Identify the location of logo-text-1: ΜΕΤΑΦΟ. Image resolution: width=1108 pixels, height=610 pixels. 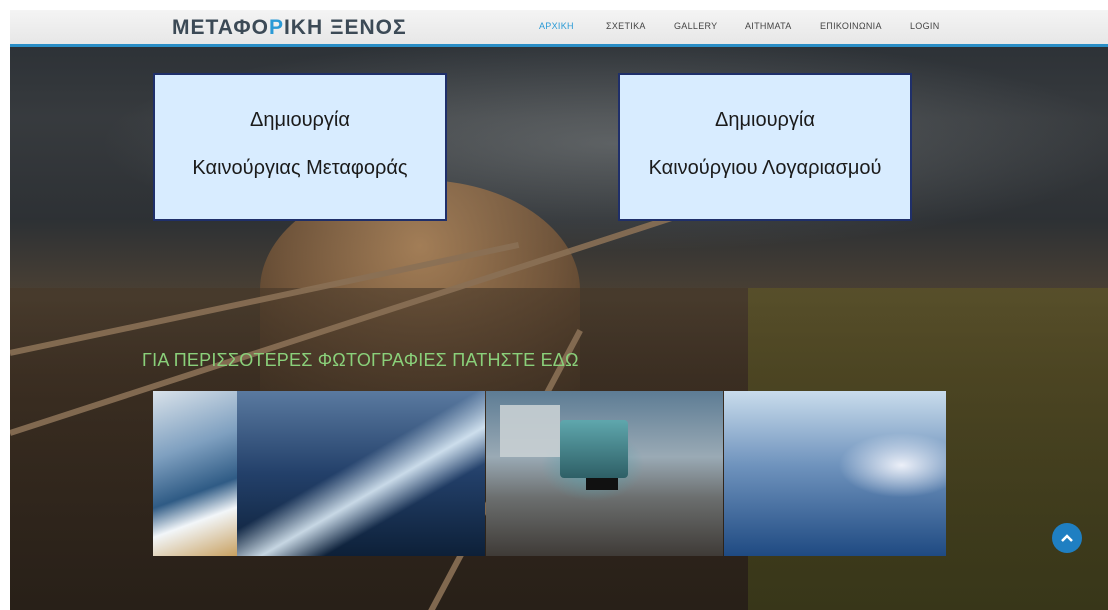
(220, 27).